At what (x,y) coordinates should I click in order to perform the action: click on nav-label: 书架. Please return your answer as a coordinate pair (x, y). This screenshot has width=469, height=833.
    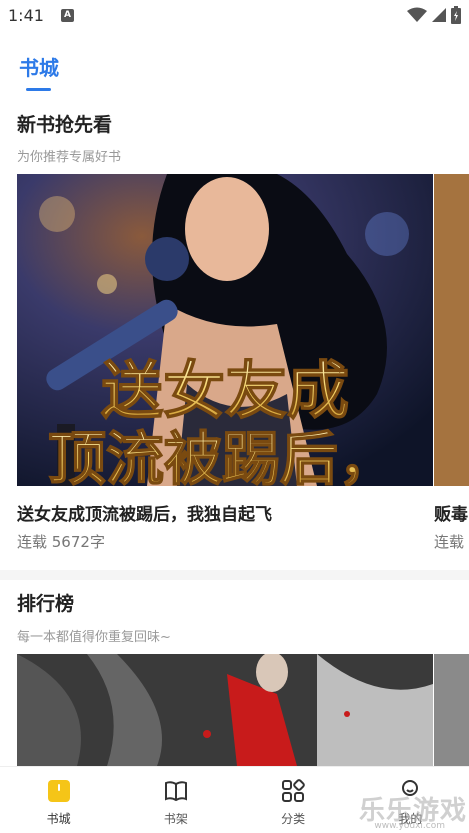
    Looking at the image, I should click on (175, 819).